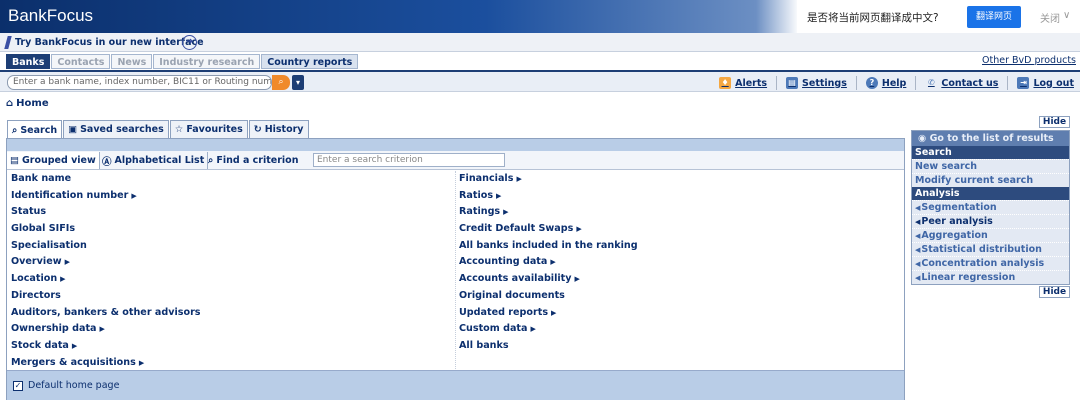 This screenshot has width=1080, height=412. What do you see at coordinates (32, 103) in the screenshot?
I see `breadcrumb-home: Home` at bounding box center [32, 103].